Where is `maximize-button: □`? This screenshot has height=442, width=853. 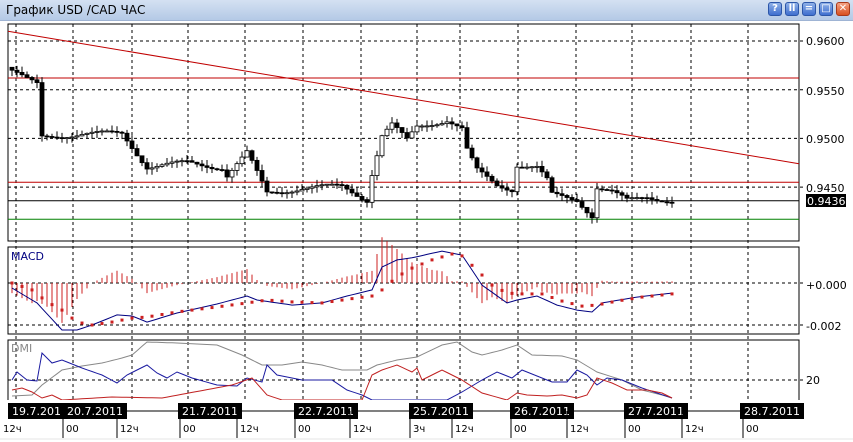
maximize-button: □ is located at coordinates (826, 9).